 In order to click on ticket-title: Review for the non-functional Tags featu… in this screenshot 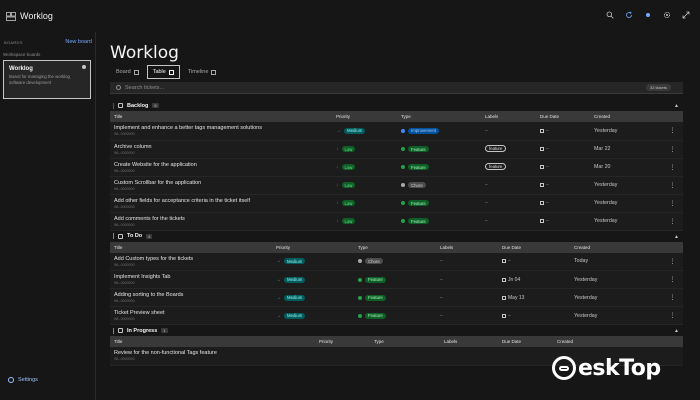, I will do `click(214, 353)`.